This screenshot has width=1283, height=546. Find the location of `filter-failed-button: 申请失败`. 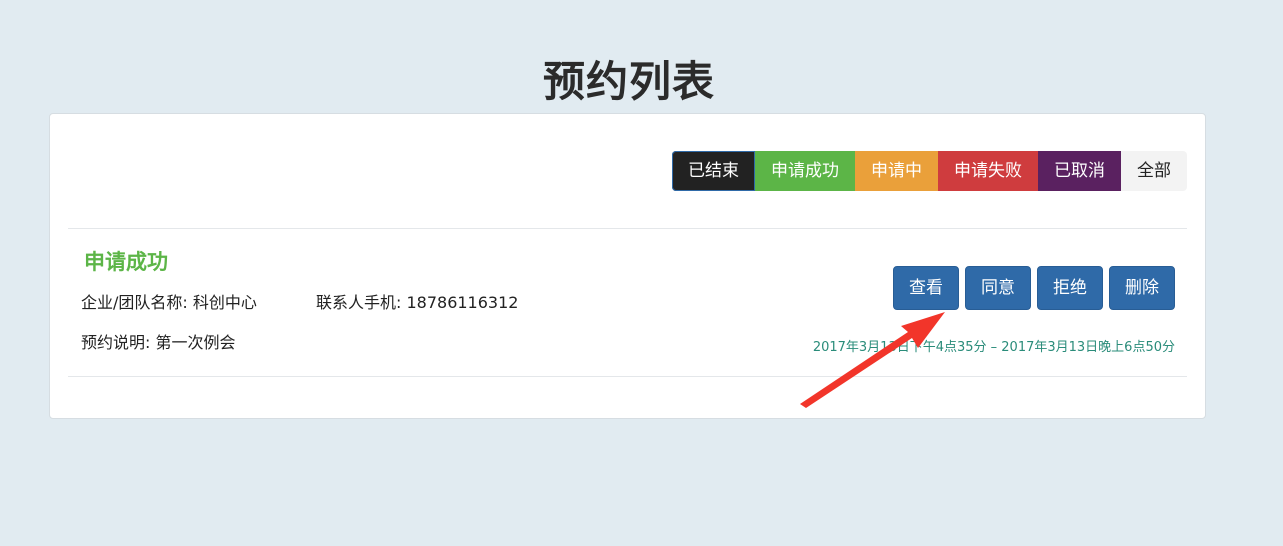

filter-failed-button: 申请失败 is located at coordinates (988, 171).